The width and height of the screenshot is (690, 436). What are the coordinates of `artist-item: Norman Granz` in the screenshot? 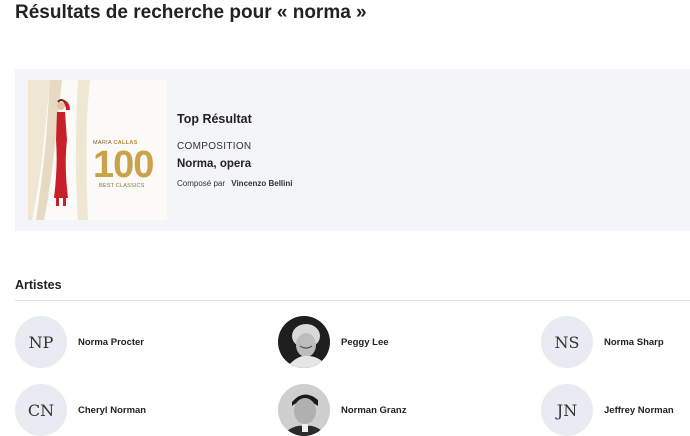 It's located at (342, 410).